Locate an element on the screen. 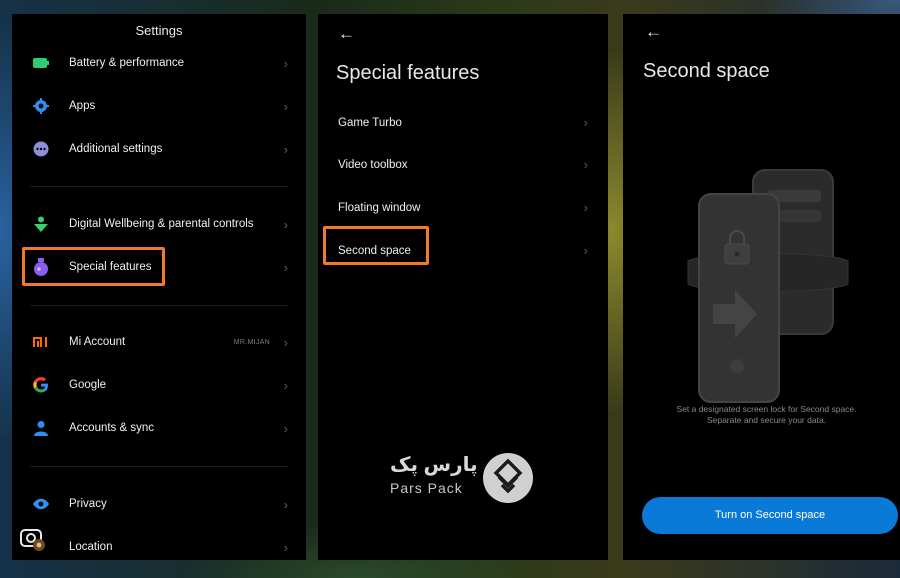  page-title: Settings is located at coordinates (159, 30).